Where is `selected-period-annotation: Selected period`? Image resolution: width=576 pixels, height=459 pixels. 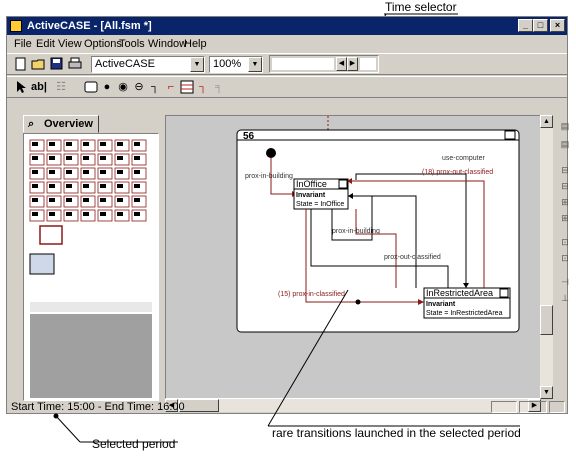 selected-period-annotation: Selected period is located at coordinates (134, 444).